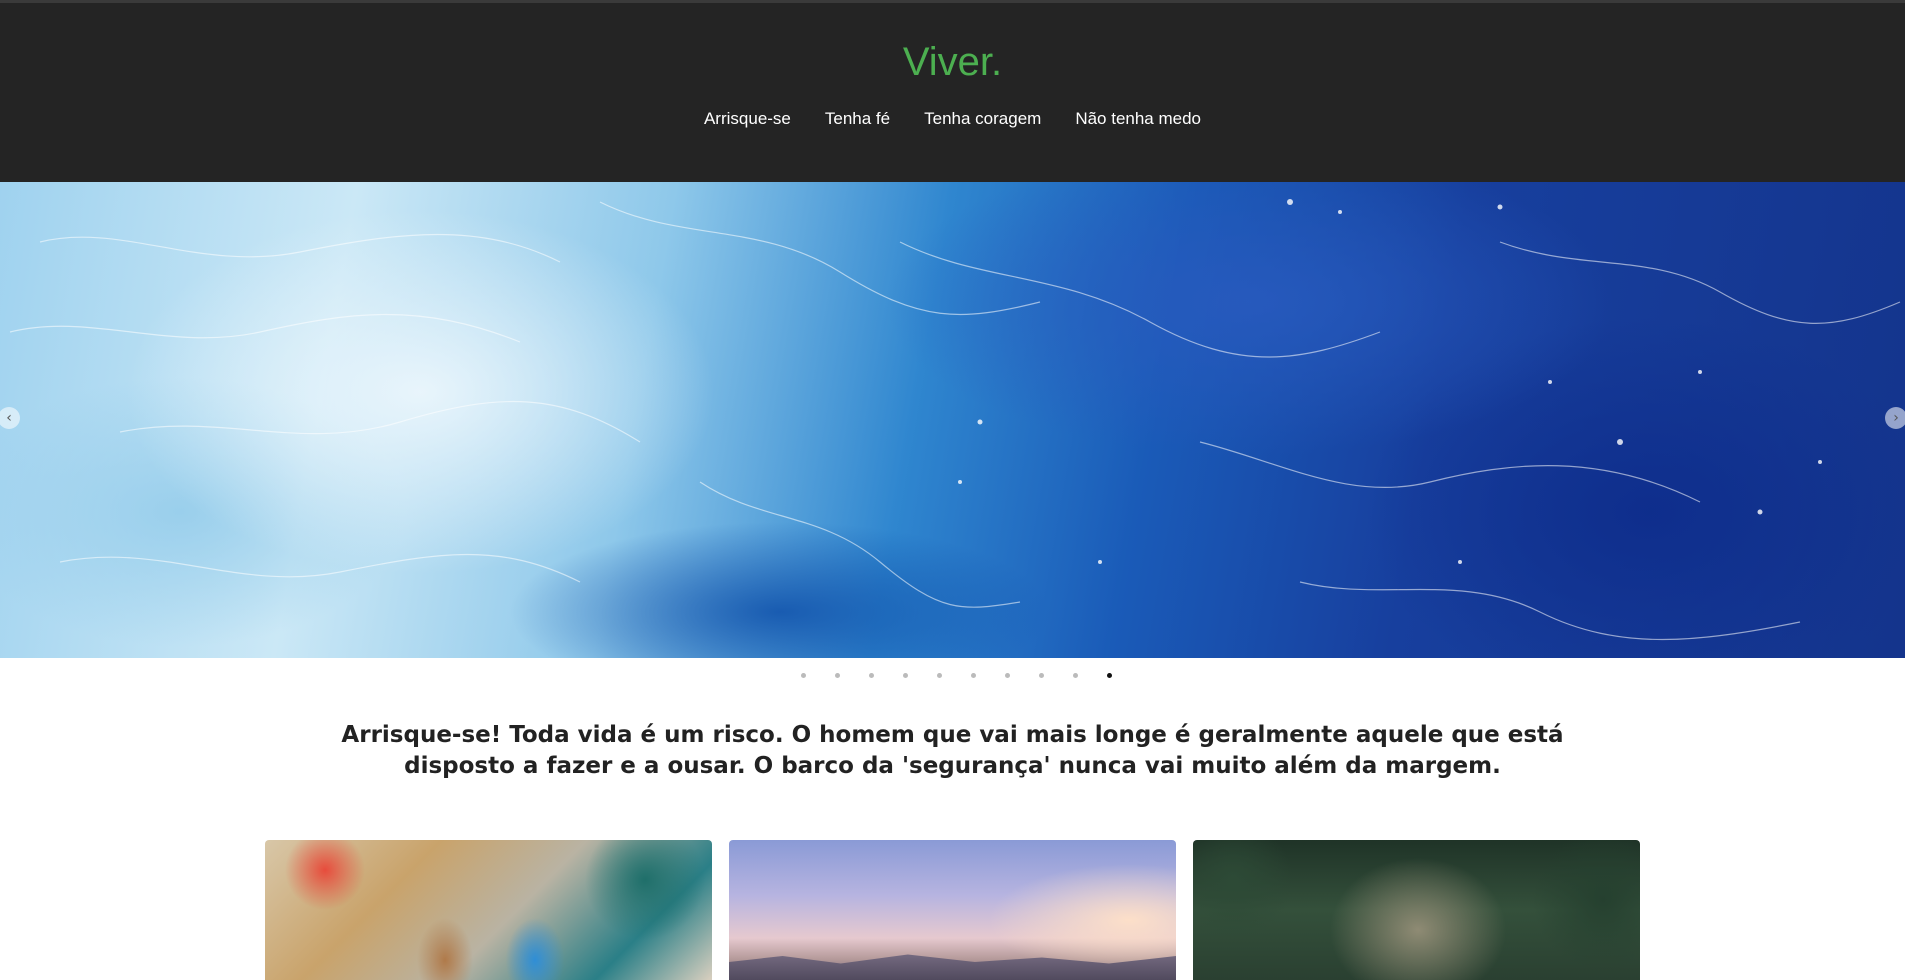 This screenshot has height=980, width=1905. What do you see at coordinates (1109, 675) in the screenshot?
I see `slider-dot-active` at bounding box center [1109, 675].